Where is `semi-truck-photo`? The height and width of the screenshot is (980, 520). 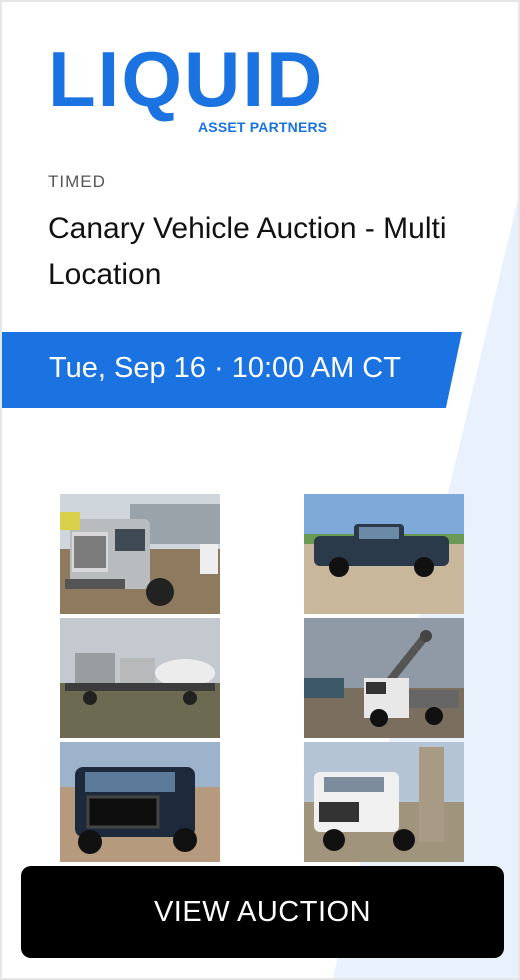
semi-truck-photo is located at coordinates (140, 554).